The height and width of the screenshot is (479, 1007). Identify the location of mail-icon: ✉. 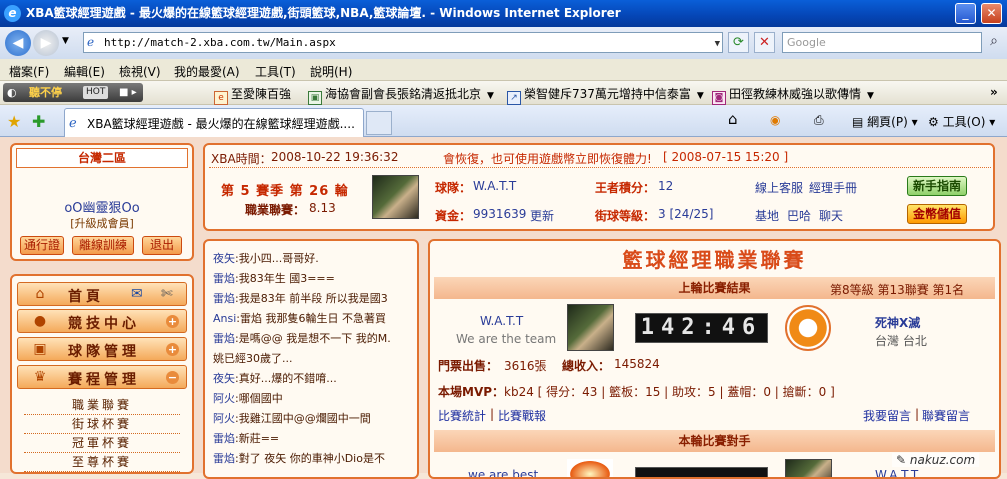
(137, 294).